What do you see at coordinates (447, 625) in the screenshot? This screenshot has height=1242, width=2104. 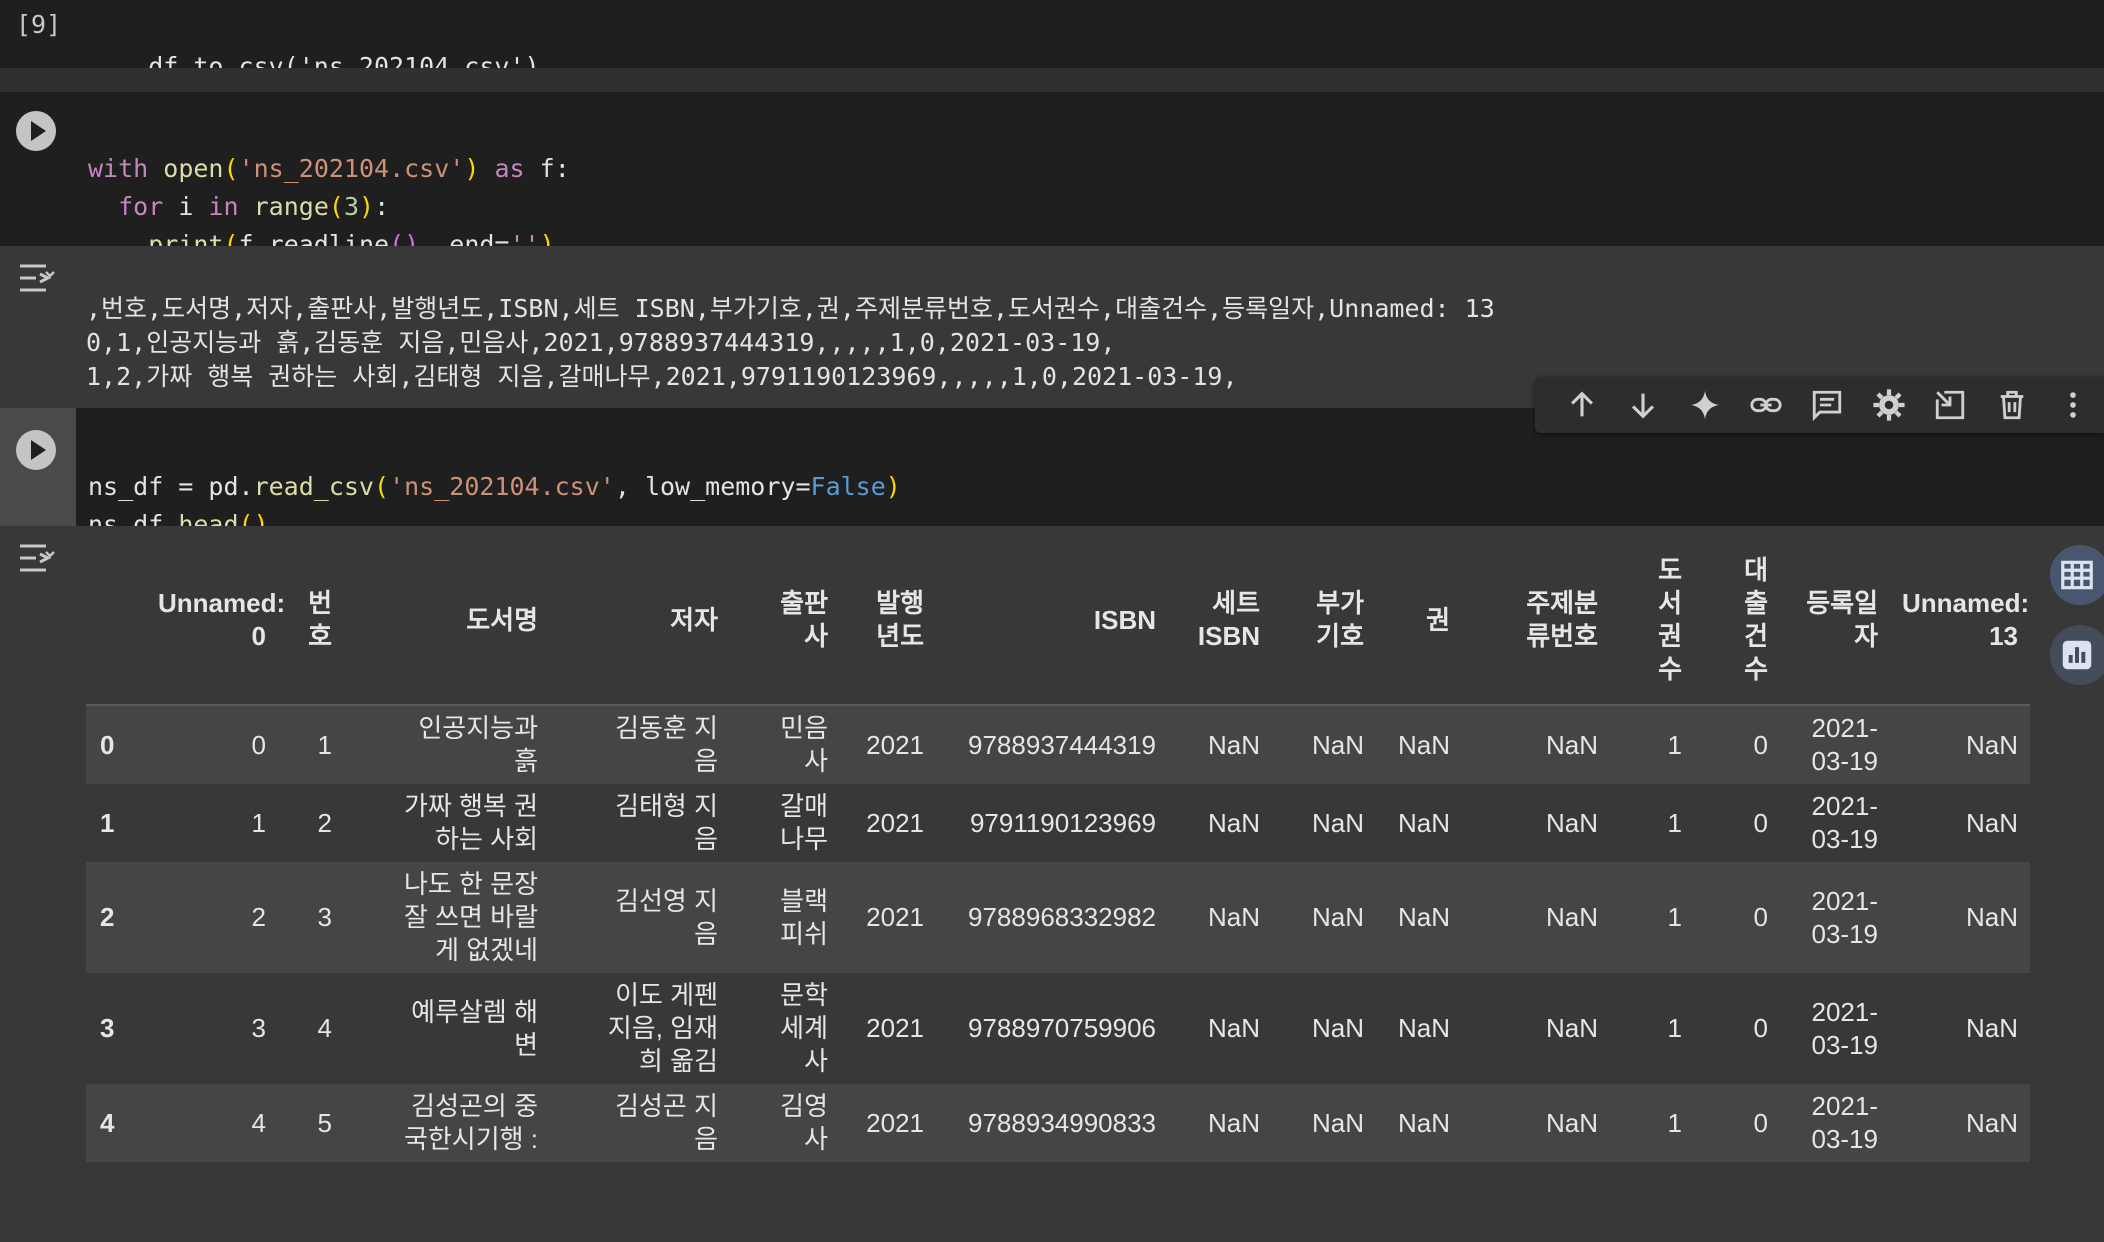 I see `column-header: 도서명` at bounding box center [447, 625].